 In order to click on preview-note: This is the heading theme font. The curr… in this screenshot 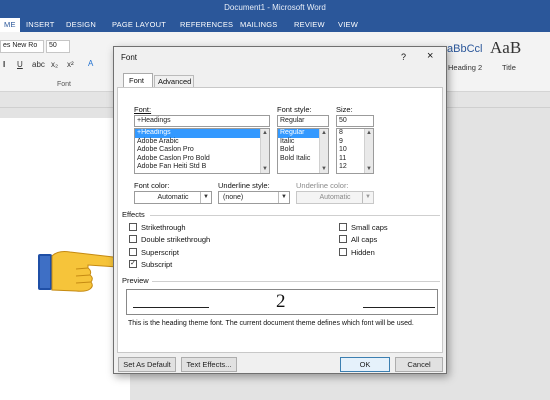, I will do `click(271, 323)`.